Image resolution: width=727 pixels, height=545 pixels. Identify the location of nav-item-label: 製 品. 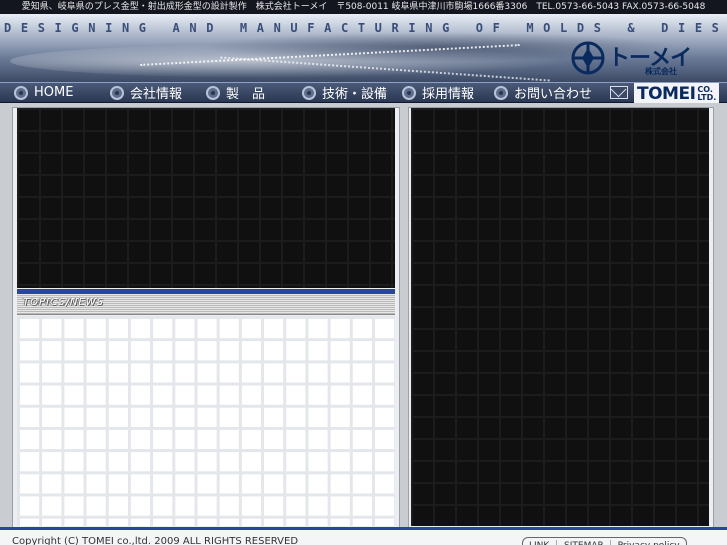
(246, 94).